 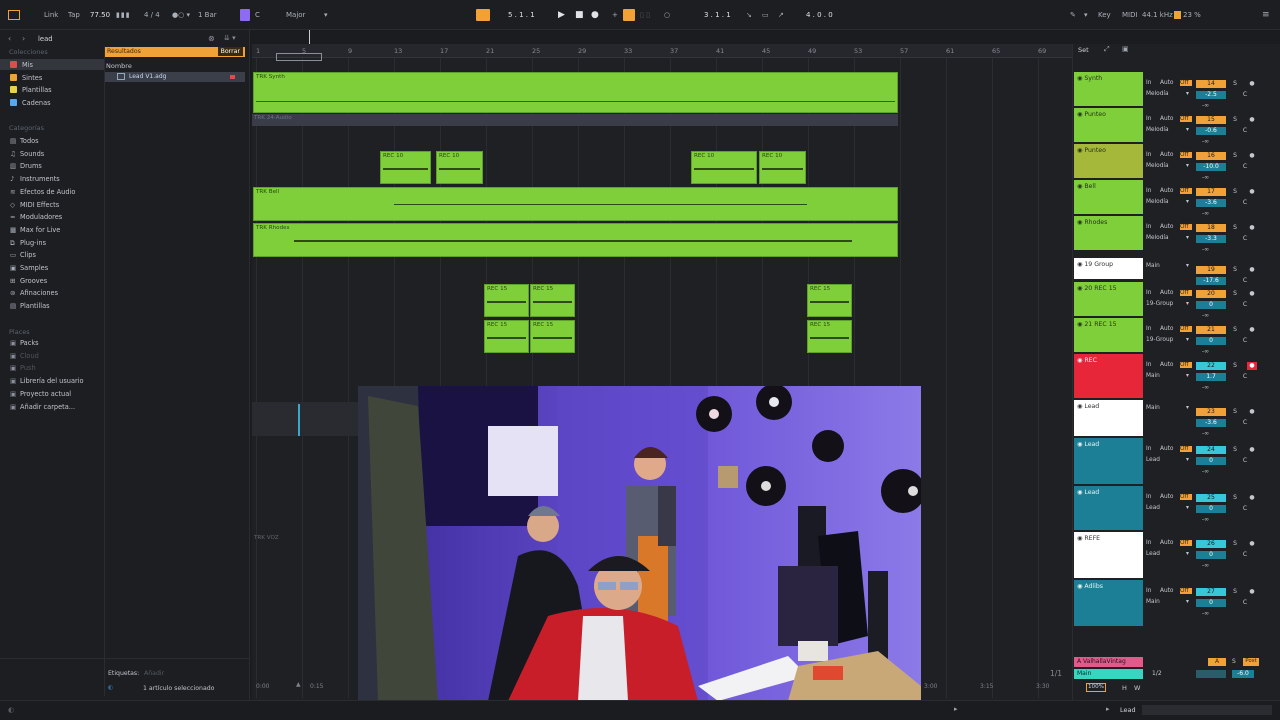 I want to click on collection-item: Mis, so click(x=21, y=65).